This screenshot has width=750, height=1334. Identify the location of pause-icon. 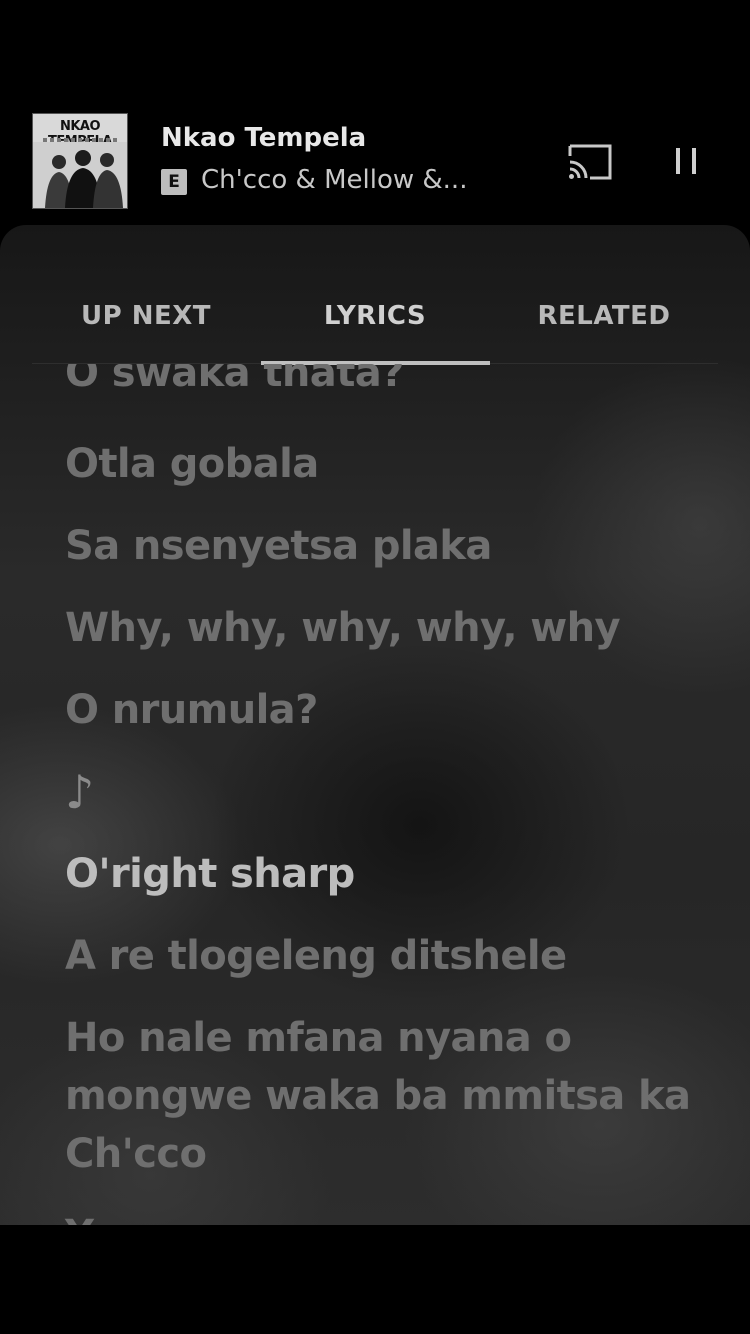
(686, 161).